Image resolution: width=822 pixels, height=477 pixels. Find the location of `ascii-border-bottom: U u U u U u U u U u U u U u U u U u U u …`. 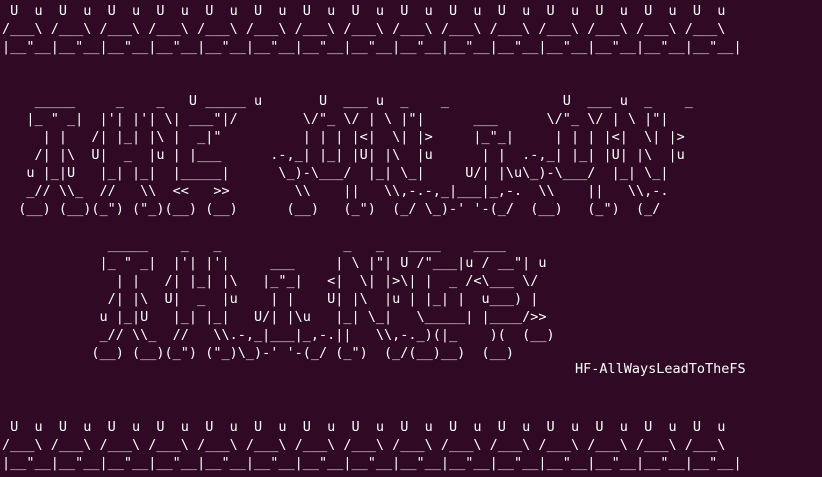

ascii-border-bottom: U u U u U u U u U u U u U u U u U u U u … is located at coordinates (372, 445).